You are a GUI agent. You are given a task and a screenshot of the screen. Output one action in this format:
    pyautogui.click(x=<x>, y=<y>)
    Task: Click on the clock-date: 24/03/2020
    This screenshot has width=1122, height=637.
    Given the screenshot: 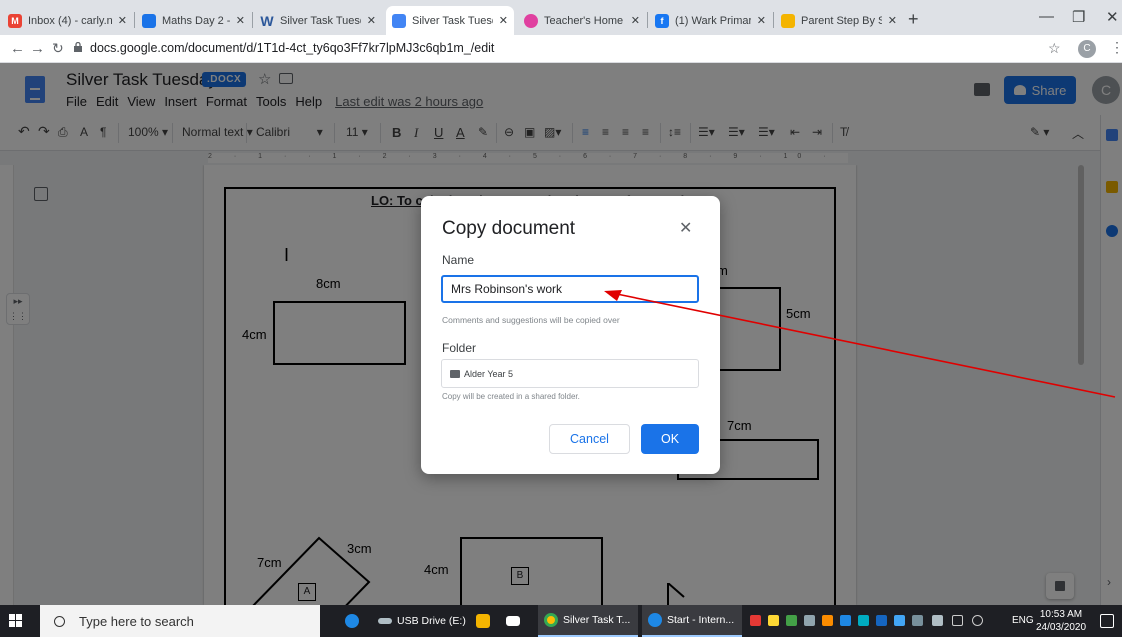 What is the action you would take?
    pyautogui.click(x=1061, y=627)
    